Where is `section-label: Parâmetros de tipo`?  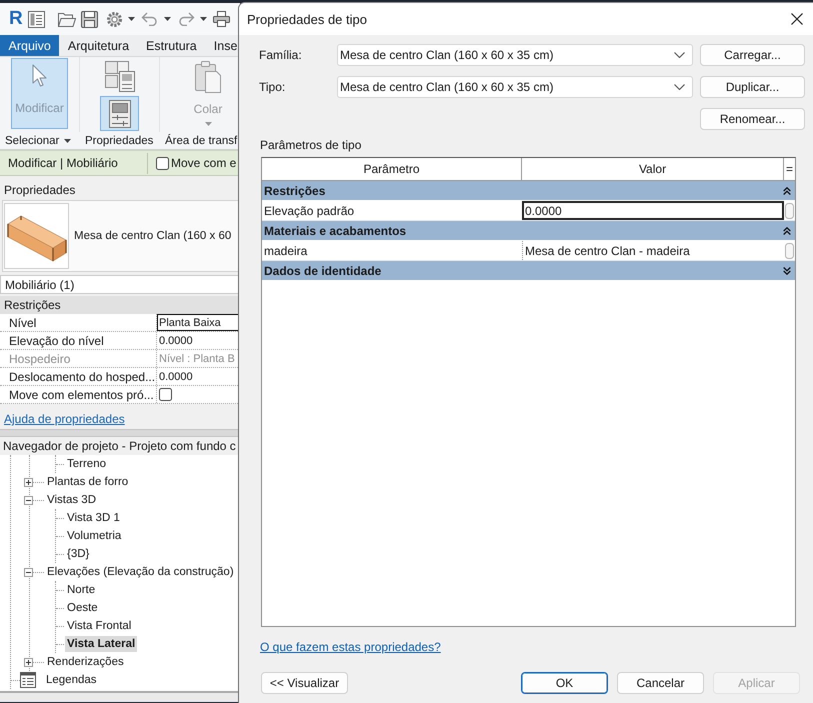 section-label: Parâmetros de tipo is located at coordinates (311, 144).